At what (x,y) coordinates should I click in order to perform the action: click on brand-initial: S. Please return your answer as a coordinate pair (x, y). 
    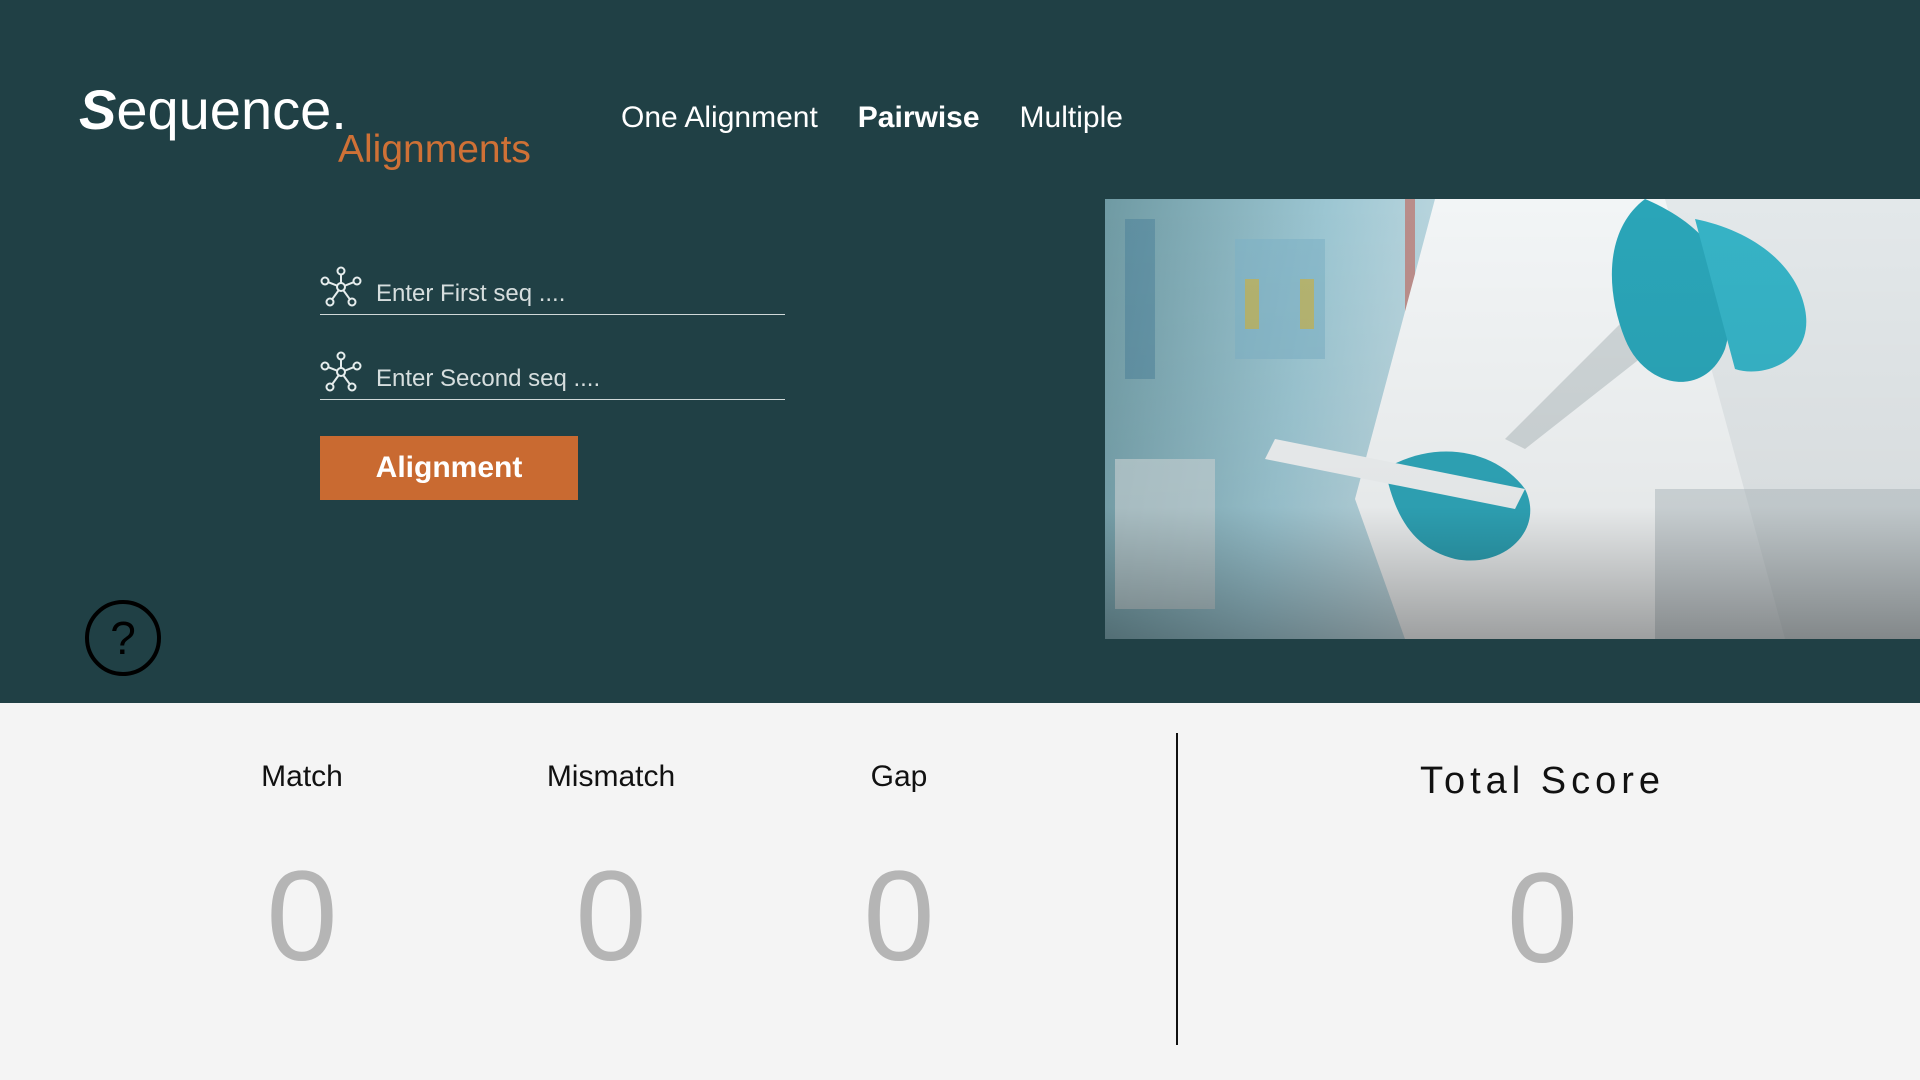
    Looking at the image, I should click on (98, 109).